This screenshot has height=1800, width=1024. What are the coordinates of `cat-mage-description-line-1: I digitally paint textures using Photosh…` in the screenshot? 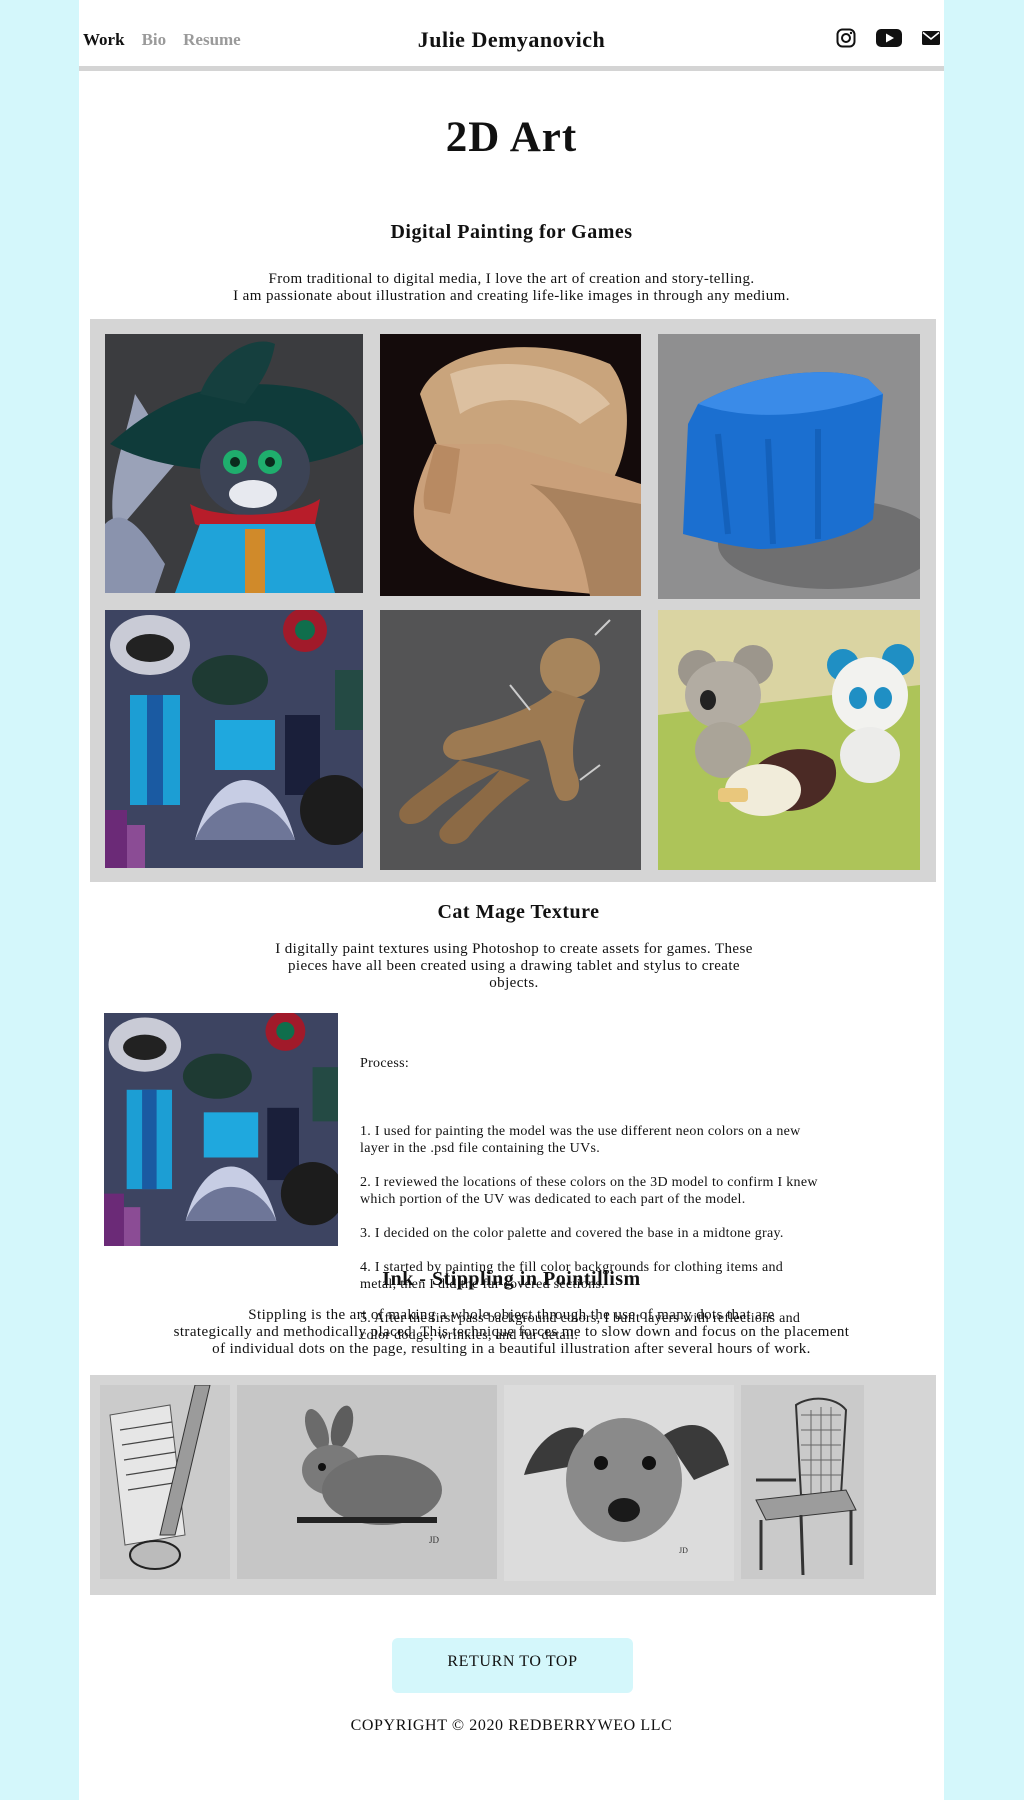 It's located at (514, 949).